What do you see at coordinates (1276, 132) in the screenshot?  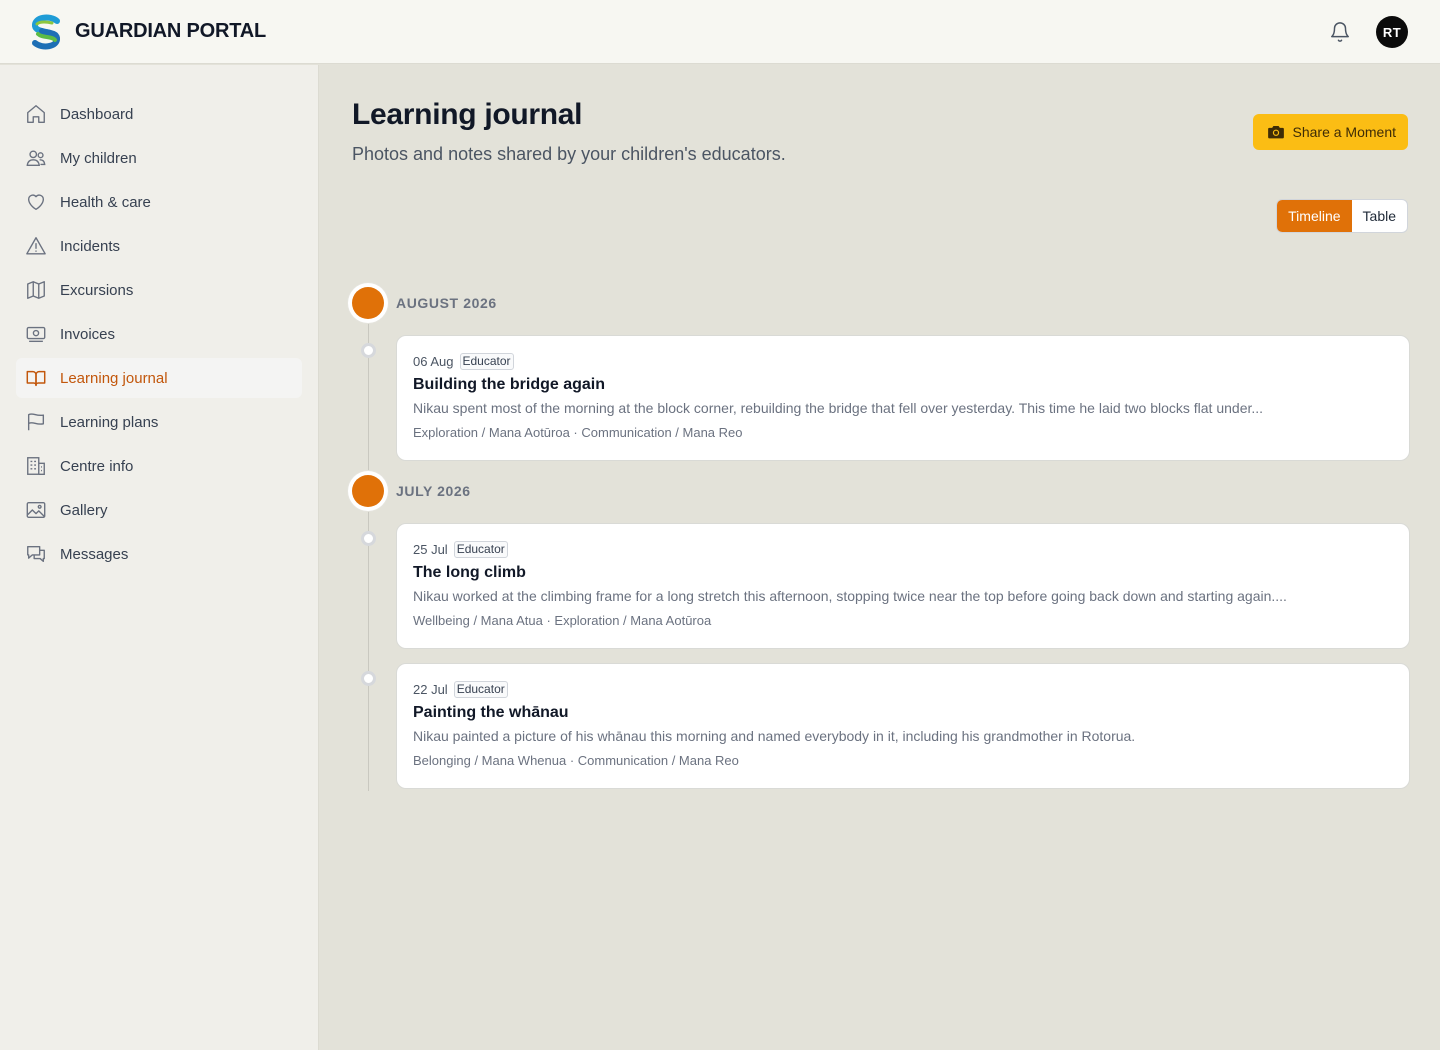 I see `camera-icon` at bounding box center [1276, 132].